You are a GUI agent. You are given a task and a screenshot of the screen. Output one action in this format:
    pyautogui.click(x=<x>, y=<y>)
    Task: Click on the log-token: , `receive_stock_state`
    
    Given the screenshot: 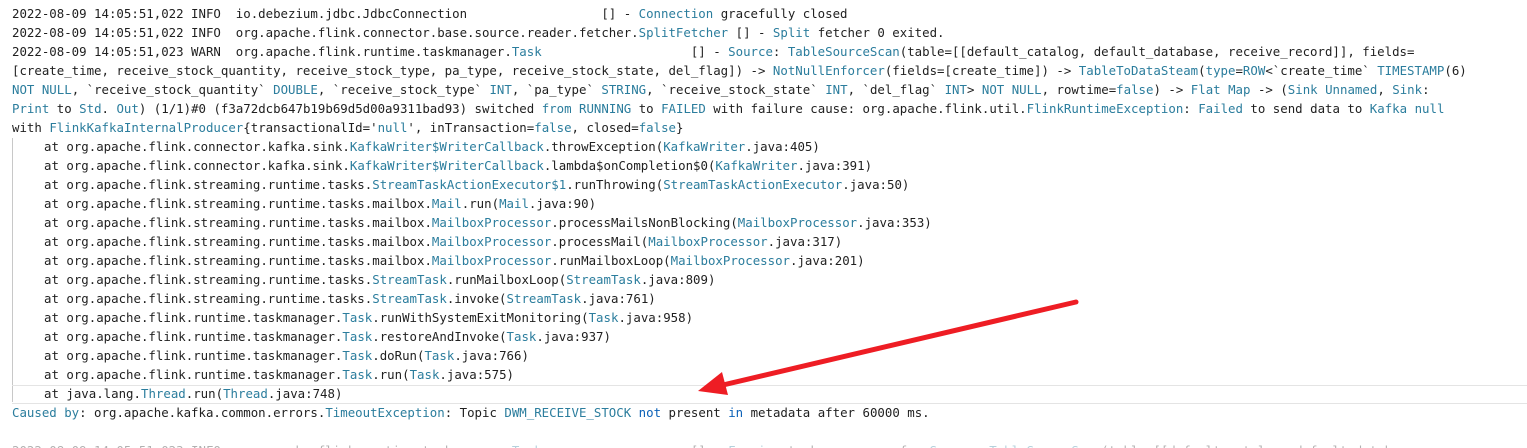 What is the action you would take?
    pyautogui.click(x=736, y=89)
    